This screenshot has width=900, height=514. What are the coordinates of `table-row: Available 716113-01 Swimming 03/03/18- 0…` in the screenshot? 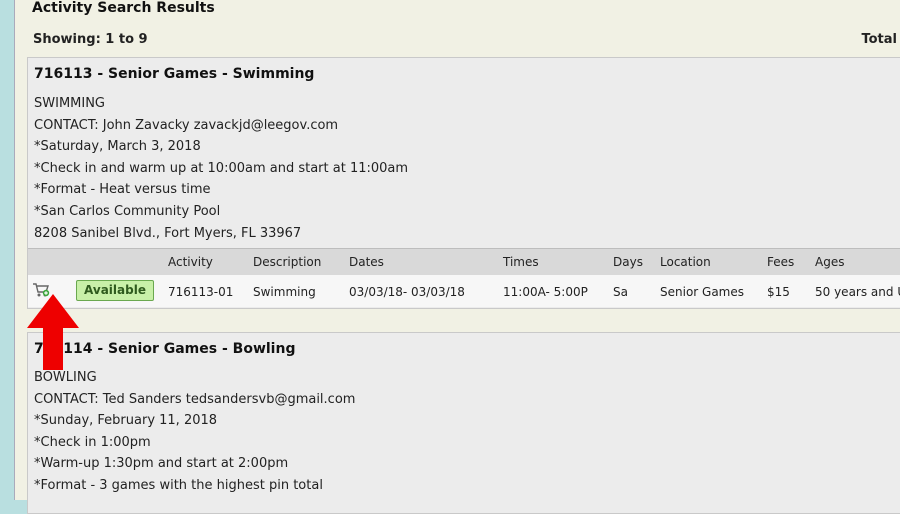 It's located at (464, 291).